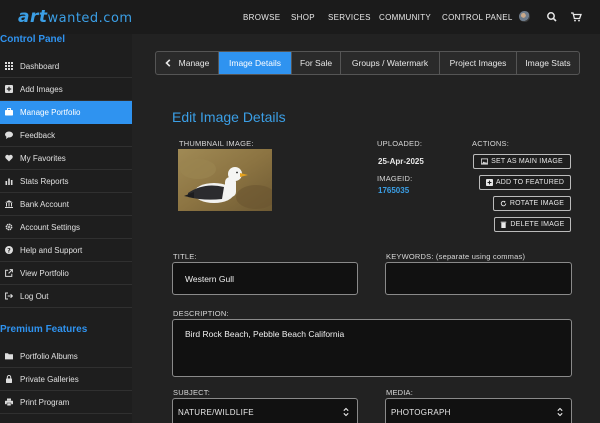  I want to click on nav-services: SERVICES, so click(349, 17).